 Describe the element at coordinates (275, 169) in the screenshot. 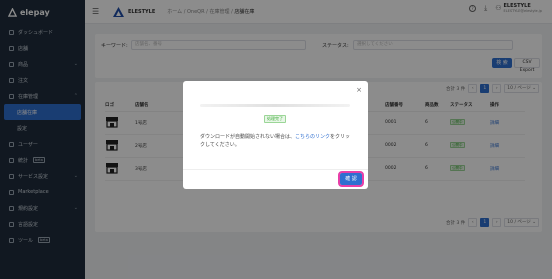

I see `modal-footer-divider` at that location.